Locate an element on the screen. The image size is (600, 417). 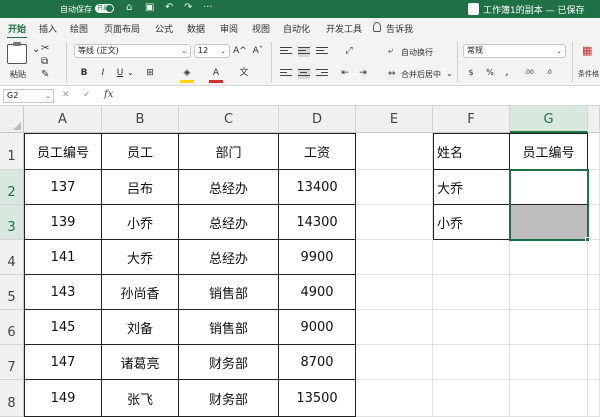
table-cell: 8700 is located at coordinates (317, 362).